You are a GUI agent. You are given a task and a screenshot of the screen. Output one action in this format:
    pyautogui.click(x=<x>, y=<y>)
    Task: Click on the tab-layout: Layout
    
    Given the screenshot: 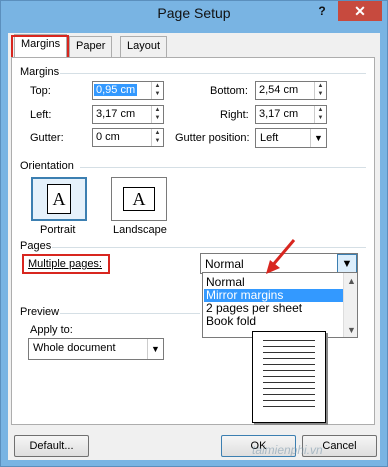 What is the action you would take?
    pyautogui.click(x=144, y=46)
    